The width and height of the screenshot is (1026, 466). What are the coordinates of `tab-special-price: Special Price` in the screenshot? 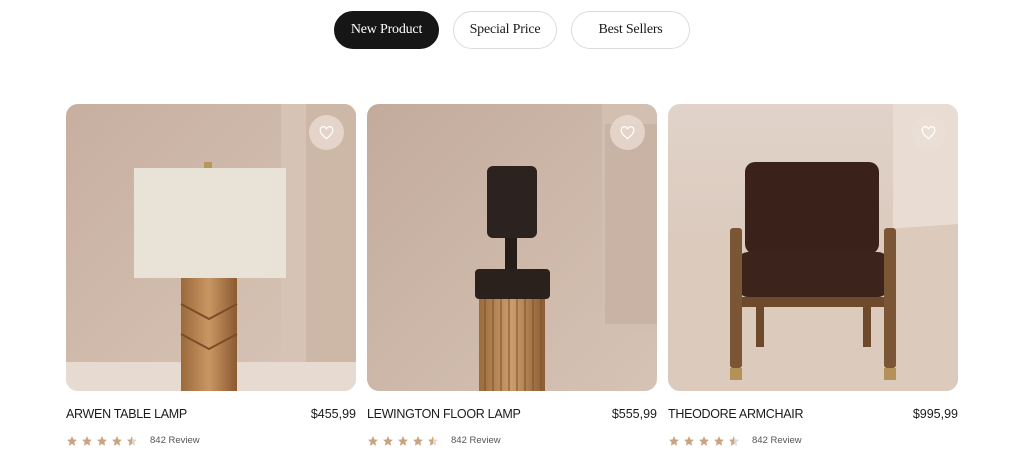 It's located at (505, 30).